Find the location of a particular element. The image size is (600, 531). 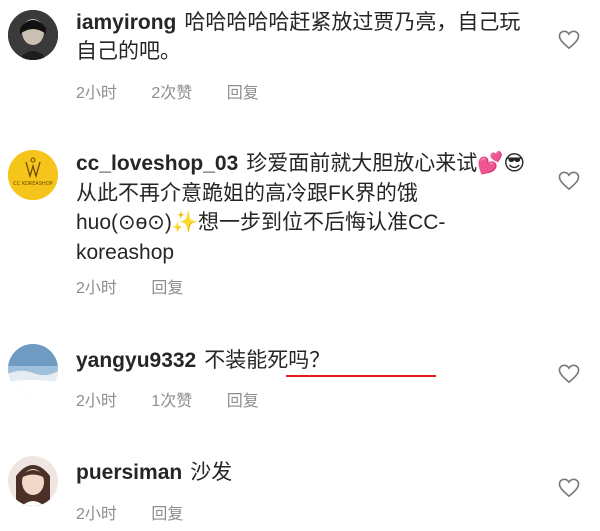

comment-text: 沙发 is located at coordinates (211, 472).